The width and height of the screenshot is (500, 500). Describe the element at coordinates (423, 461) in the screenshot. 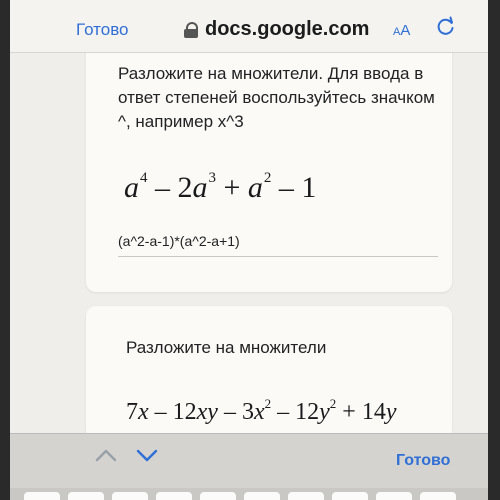

I see `keyboard-done-button: Готово` at that location.